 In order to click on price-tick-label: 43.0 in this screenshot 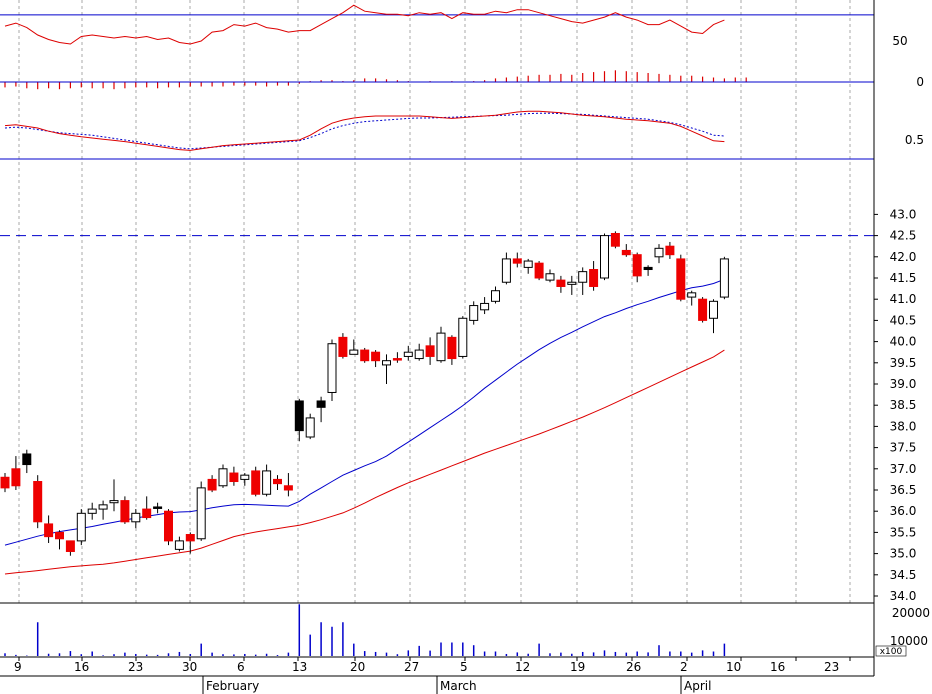, I will do `click(903, 214)`.